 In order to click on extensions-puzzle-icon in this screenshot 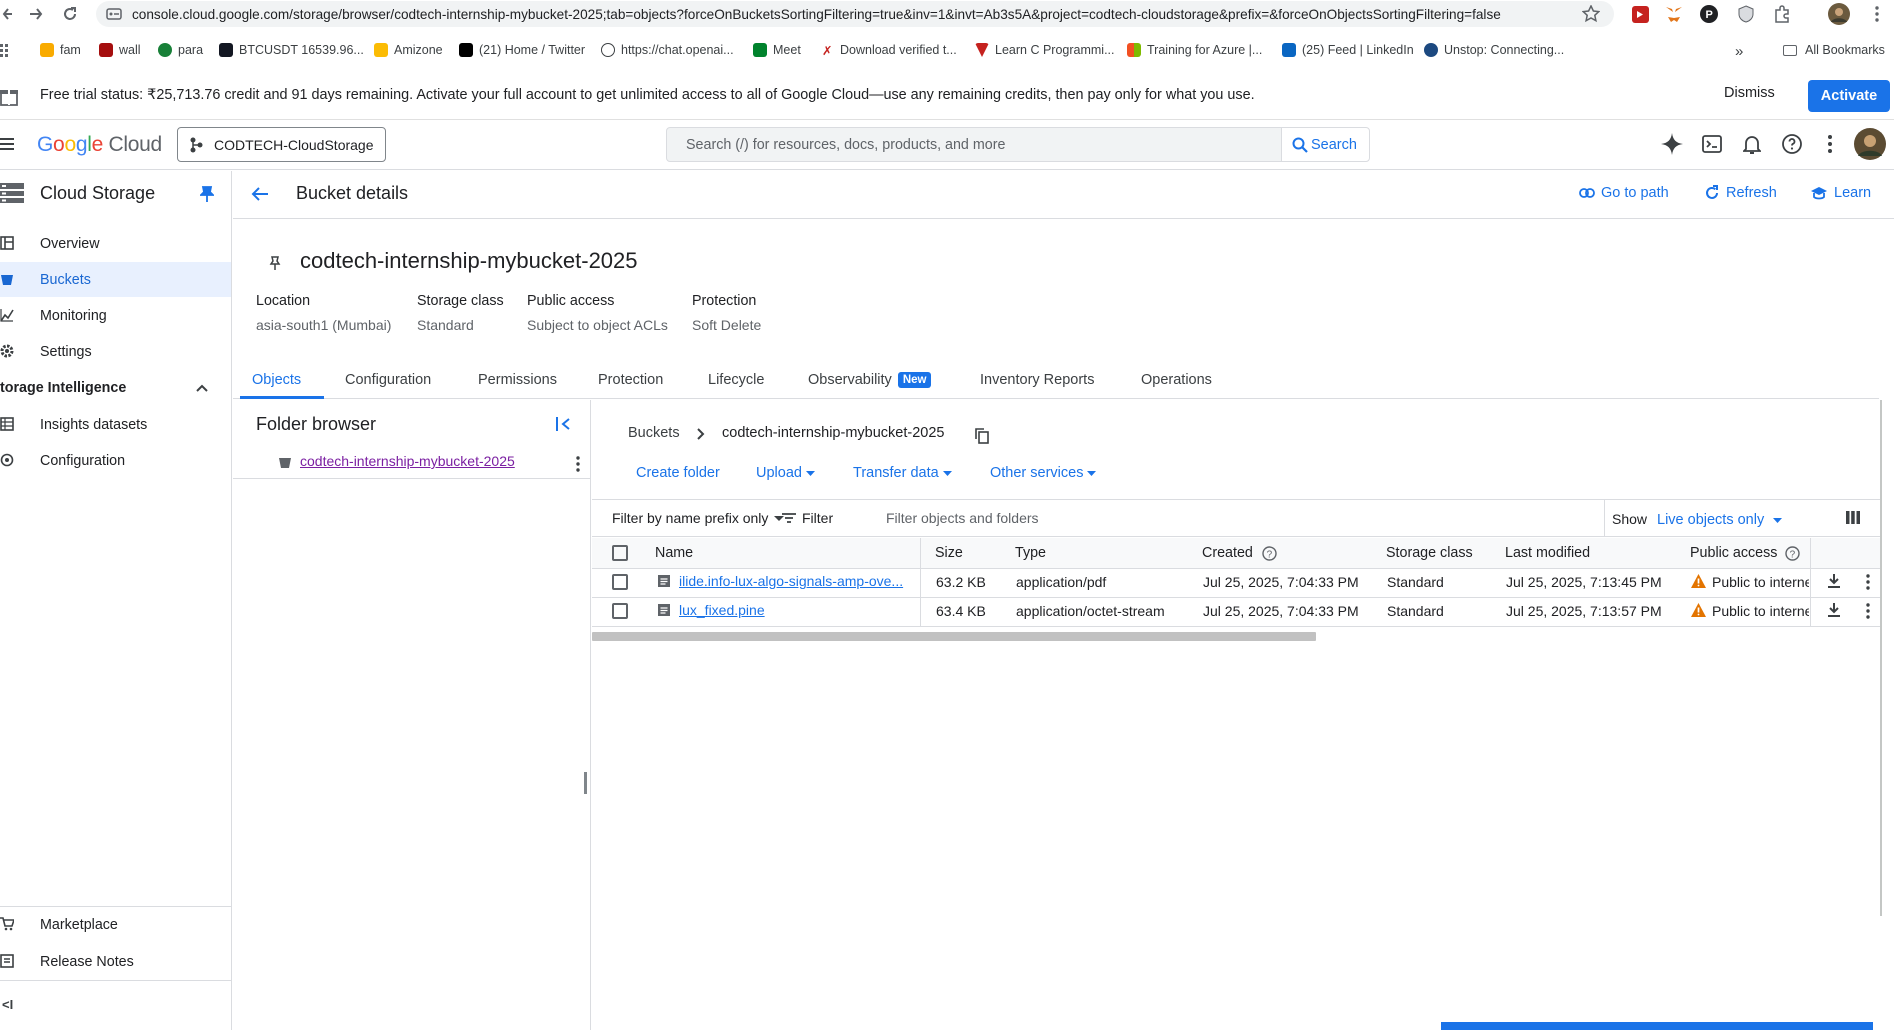, I will do `click(1782, 14)`.